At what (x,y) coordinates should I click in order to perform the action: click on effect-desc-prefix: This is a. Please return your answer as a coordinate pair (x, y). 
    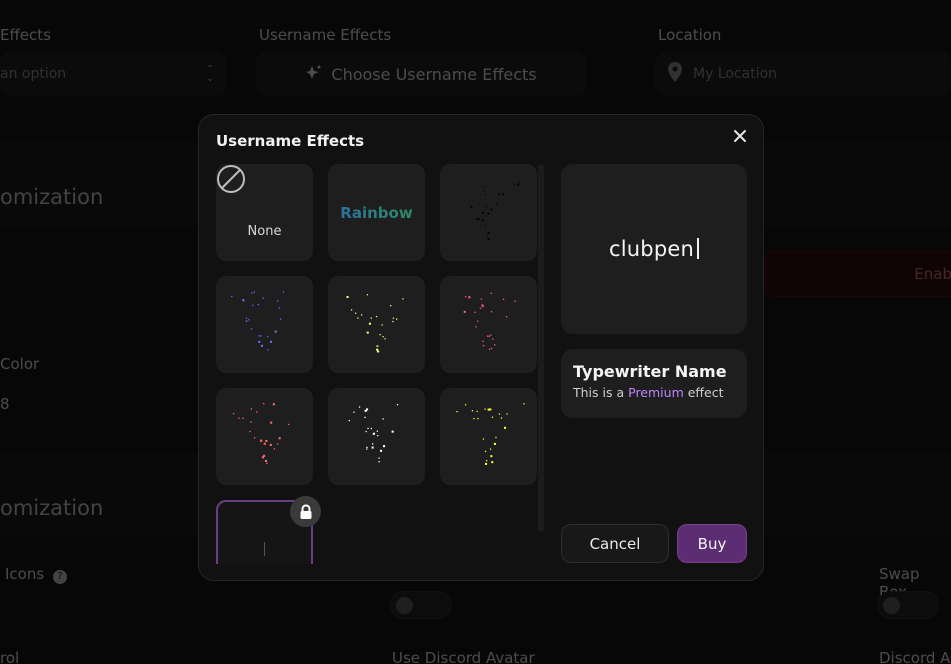
    Looking at the image, I should click on (599, 392).